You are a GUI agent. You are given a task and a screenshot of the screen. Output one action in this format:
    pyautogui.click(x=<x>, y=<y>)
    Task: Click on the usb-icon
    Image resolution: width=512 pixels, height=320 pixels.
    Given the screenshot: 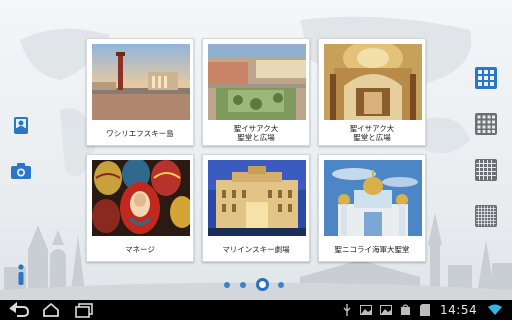 What is the action you would take?
    pyautogui.click(x=347, y=310)
    